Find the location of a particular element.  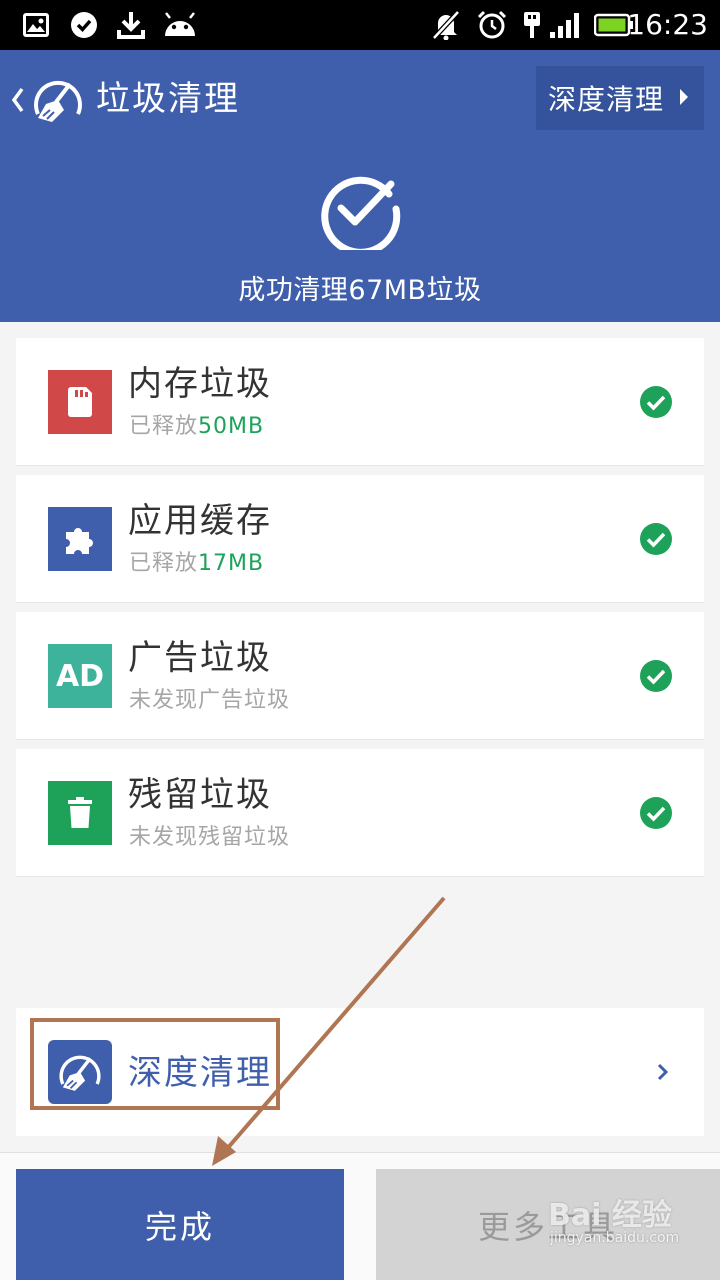

bell-off-icon is located at coordinates (446, 25).